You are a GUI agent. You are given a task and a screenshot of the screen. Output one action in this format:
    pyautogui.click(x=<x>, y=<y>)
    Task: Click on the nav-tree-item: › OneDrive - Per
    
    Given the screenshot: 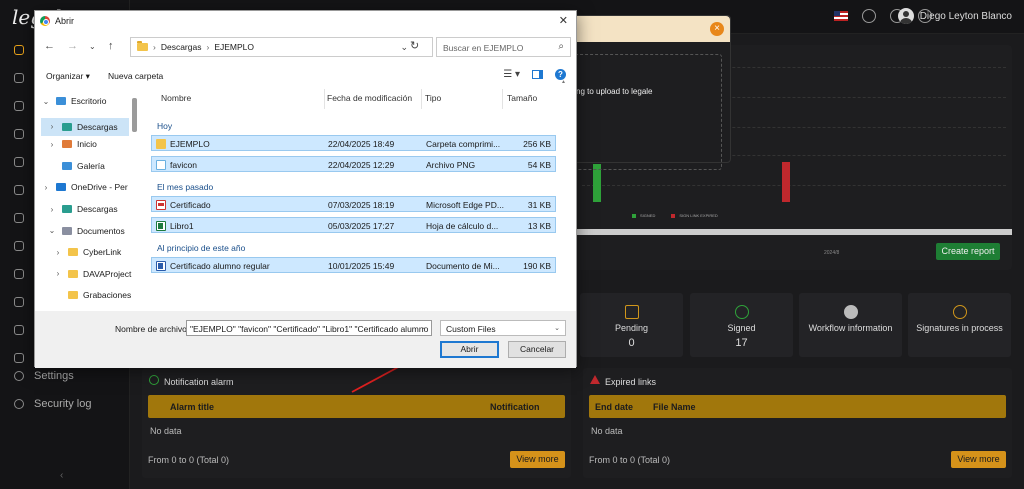 What is the action you would take?
    pyautogui.click(x=84, y=187)
    